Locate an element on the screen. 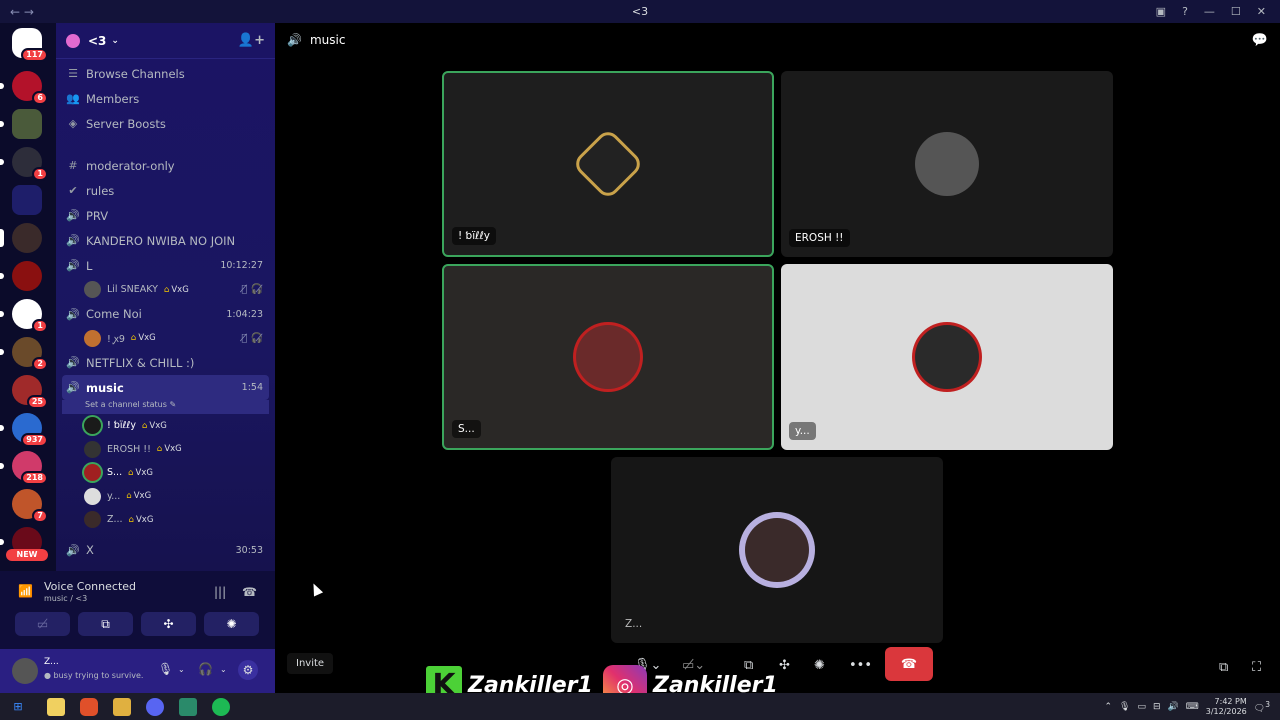 The width and height of the screenshot is (1280, 720). voice-connected-title: Voice Connected is located at coordinates (90, 586).